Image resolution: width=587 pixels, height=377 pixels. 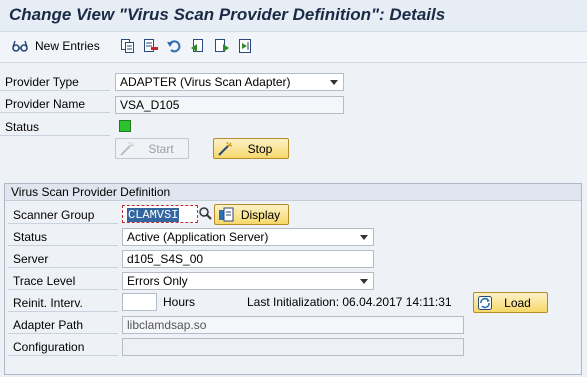 I want to click on search-help-button, so click(x=205, y=215).